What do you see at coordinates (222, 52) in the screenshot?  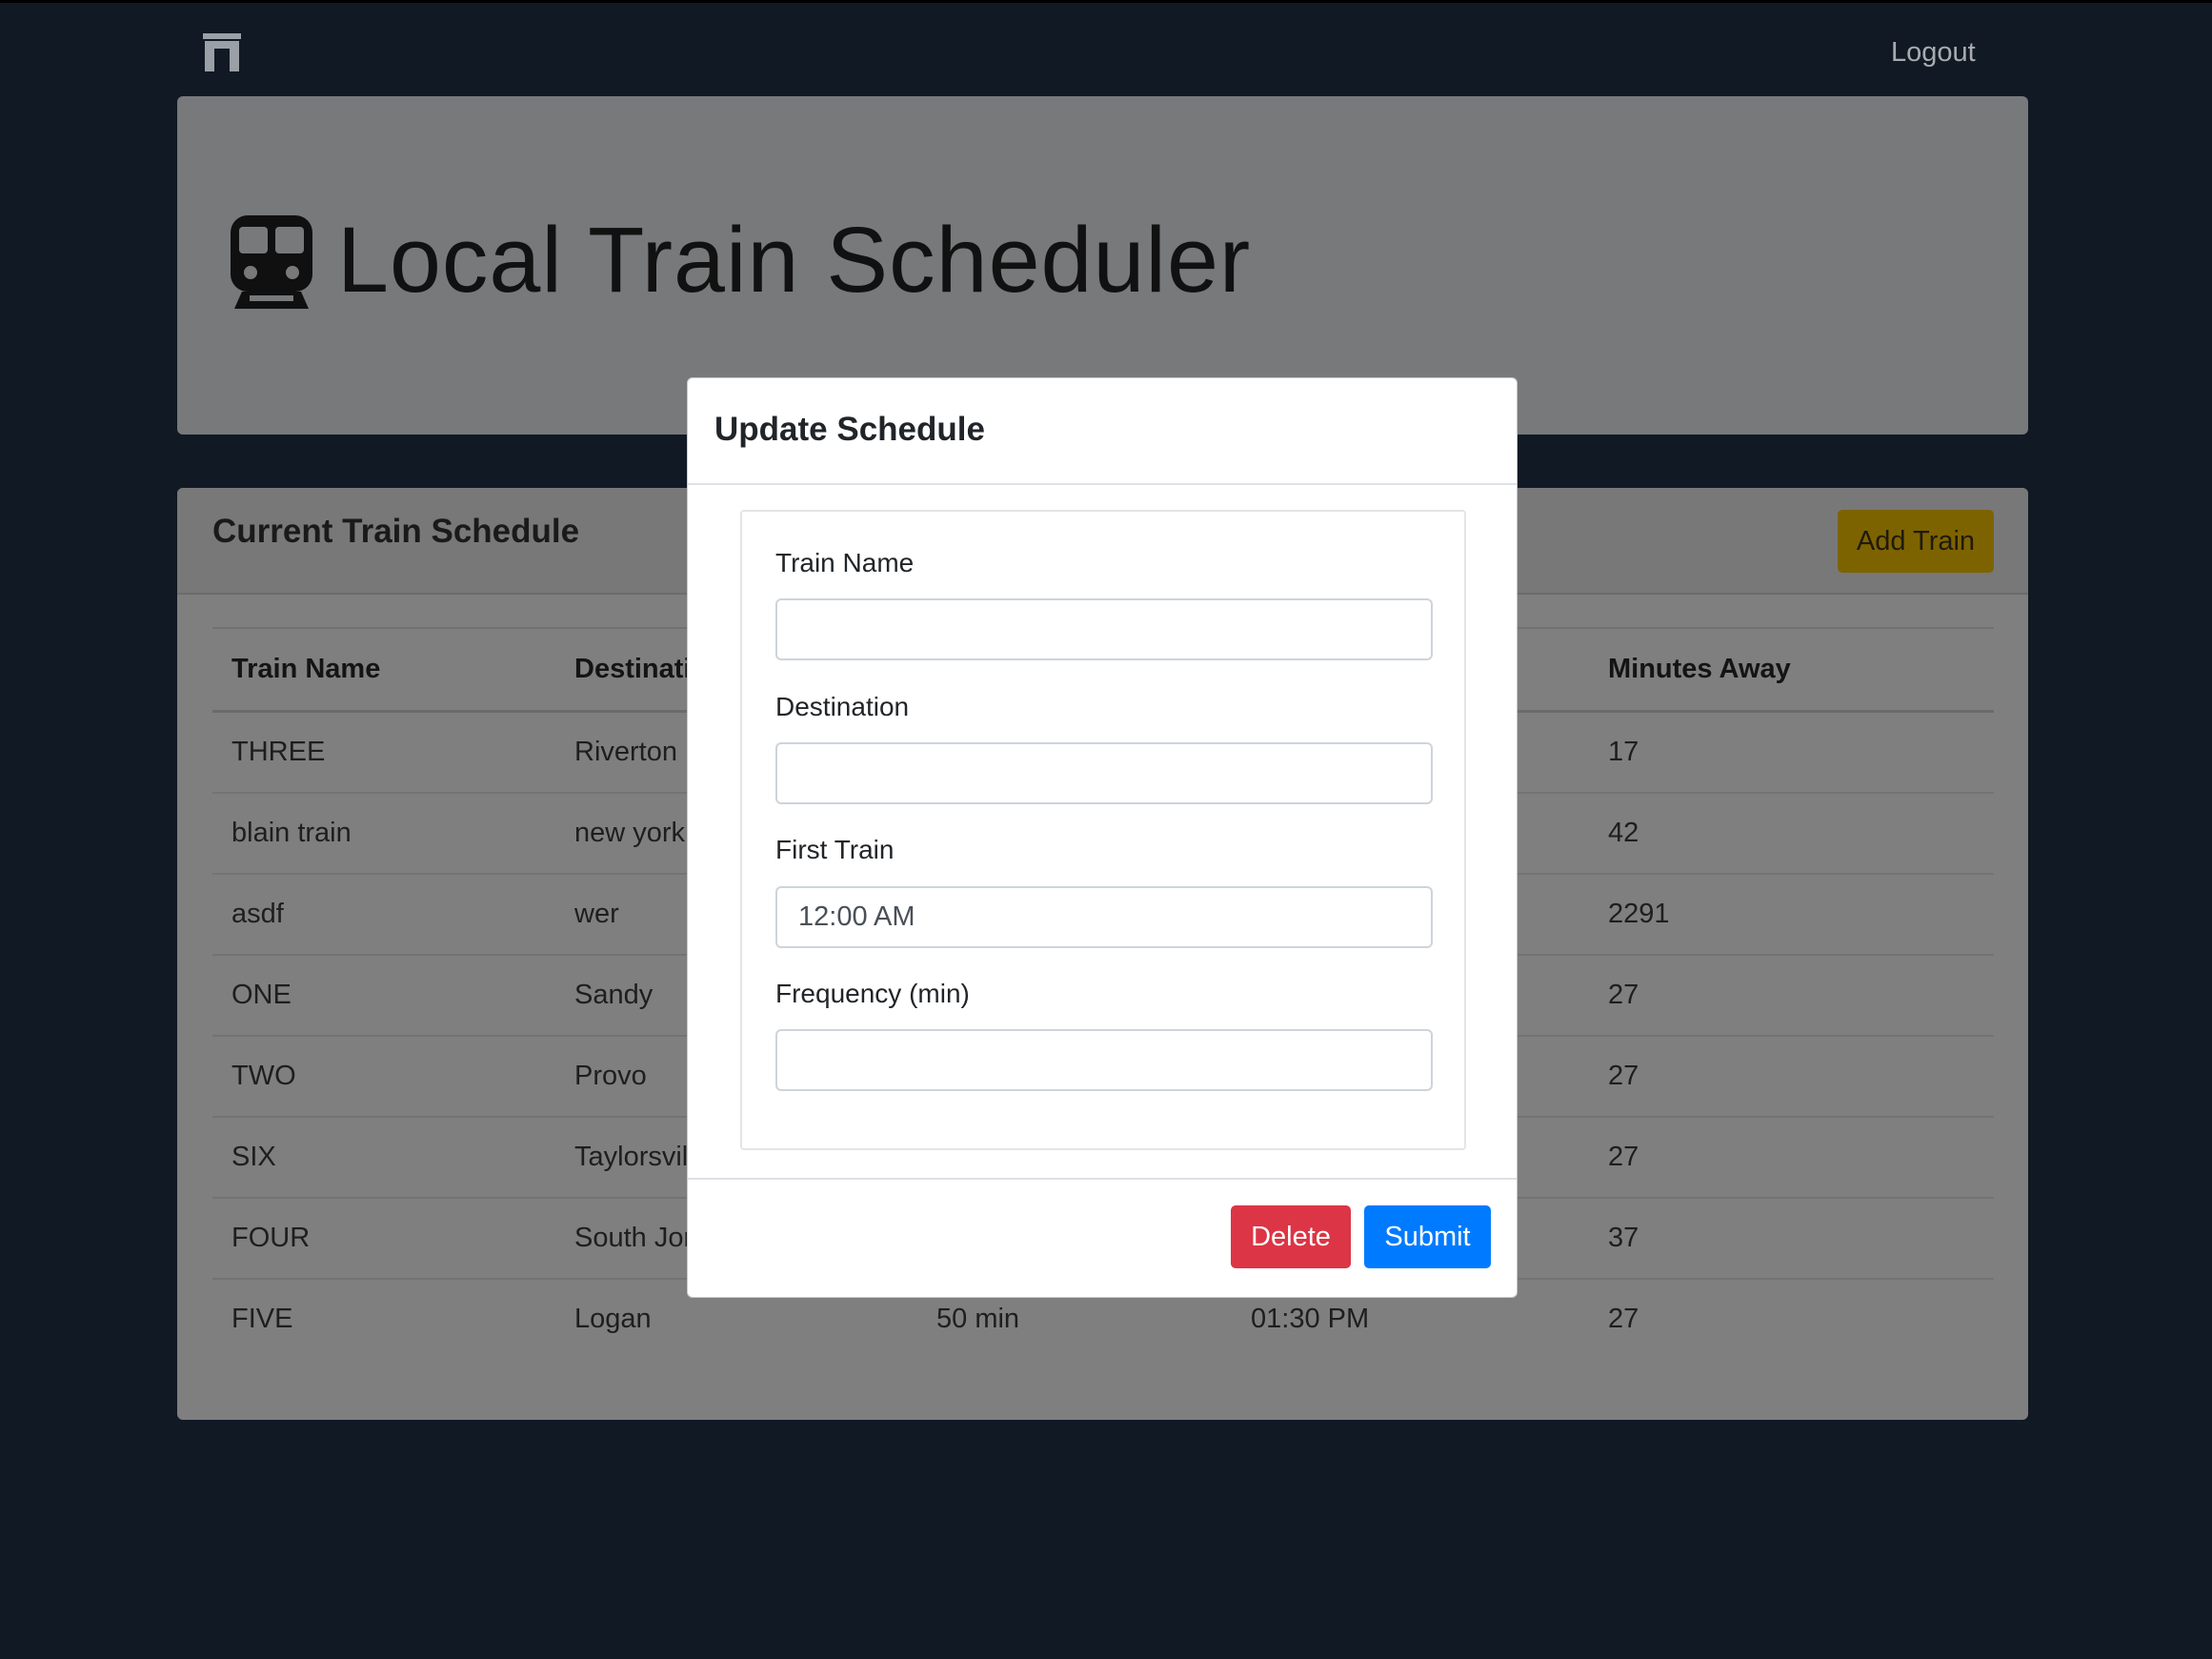 I see `archway-icon` at bounding box center [222, 52].